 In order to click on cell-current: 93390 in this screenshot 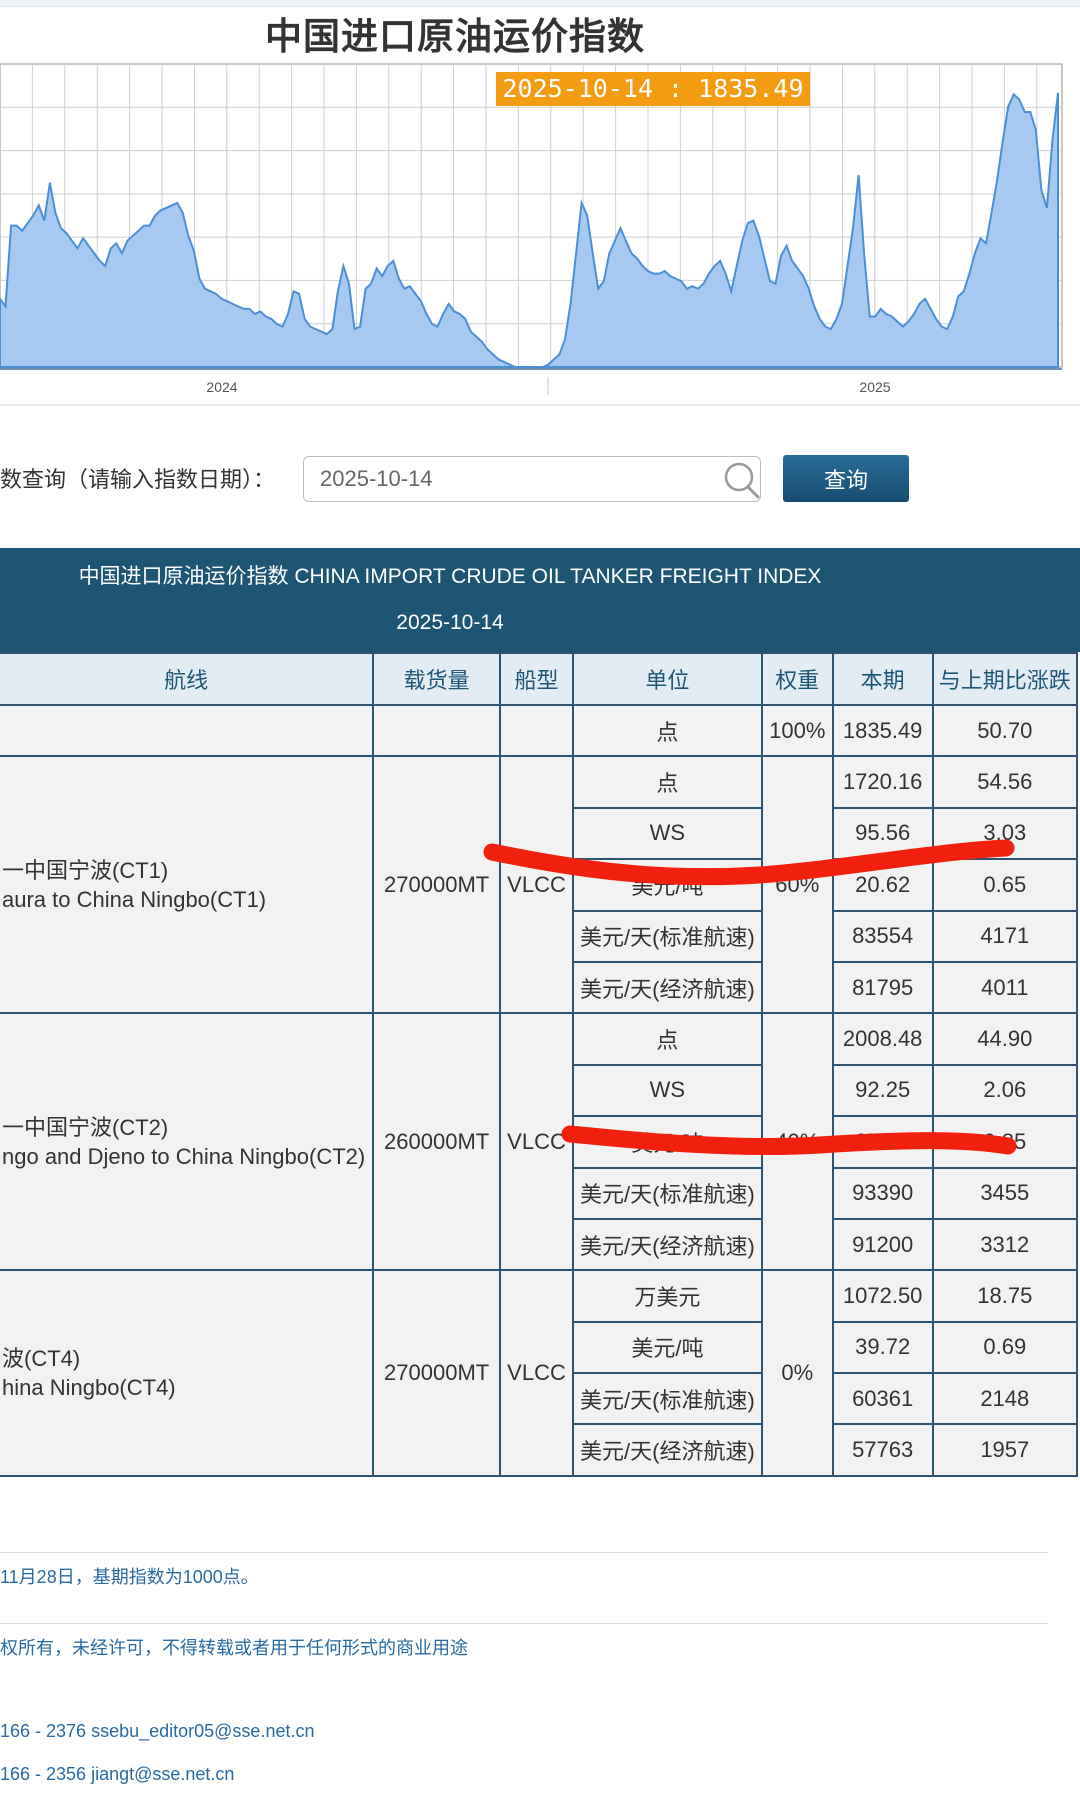, I will do `click(882, 1193)`.